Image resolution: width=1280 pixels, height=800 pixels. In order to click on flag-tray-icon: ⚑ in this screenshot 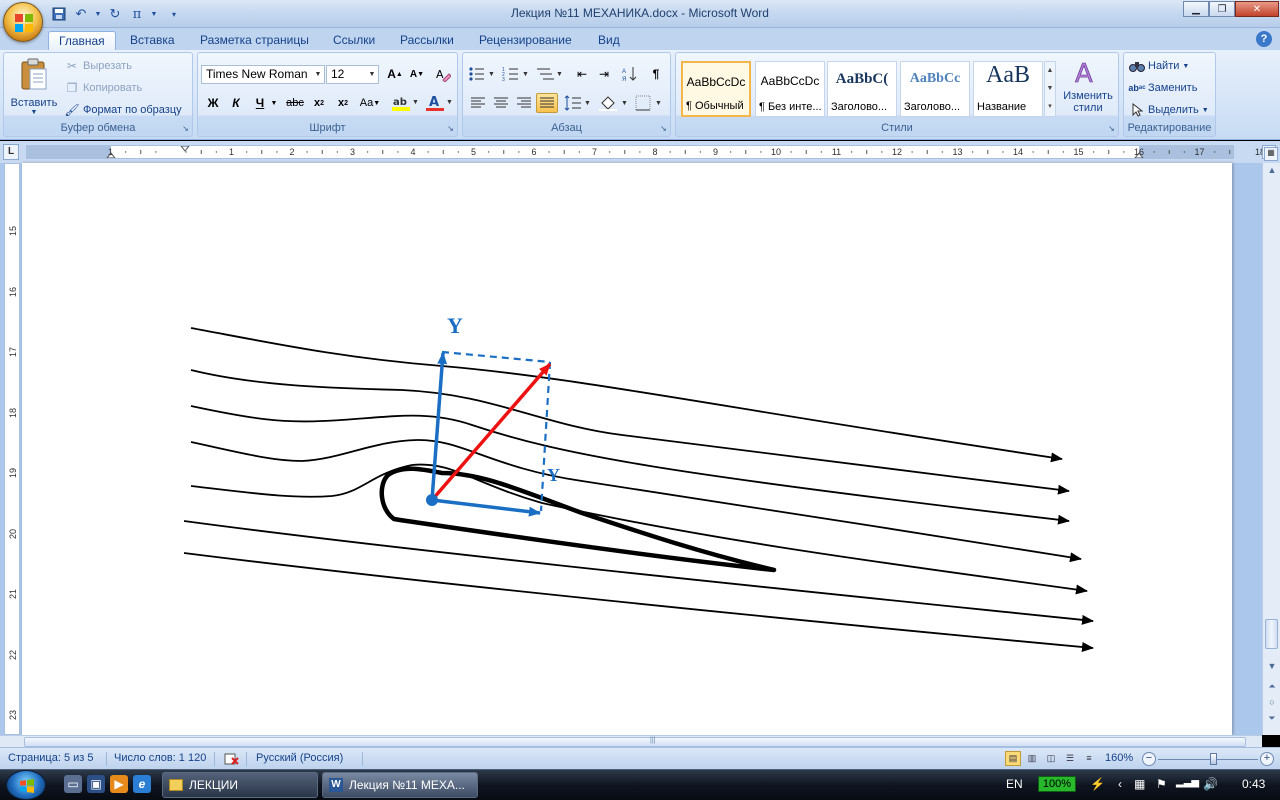, I will do `click(1161, 784)`.